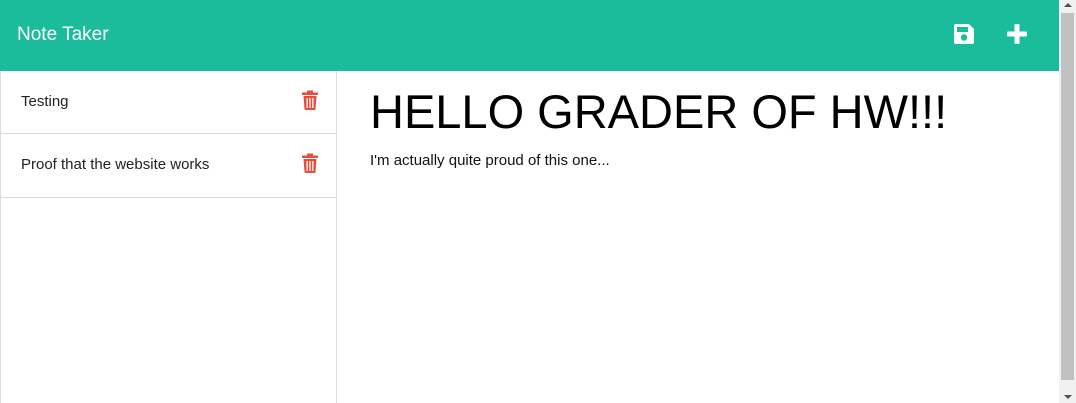  Describe the element at coordinates (168, 102) in the screenshot. I see `note-list-item: Testing` at that location.